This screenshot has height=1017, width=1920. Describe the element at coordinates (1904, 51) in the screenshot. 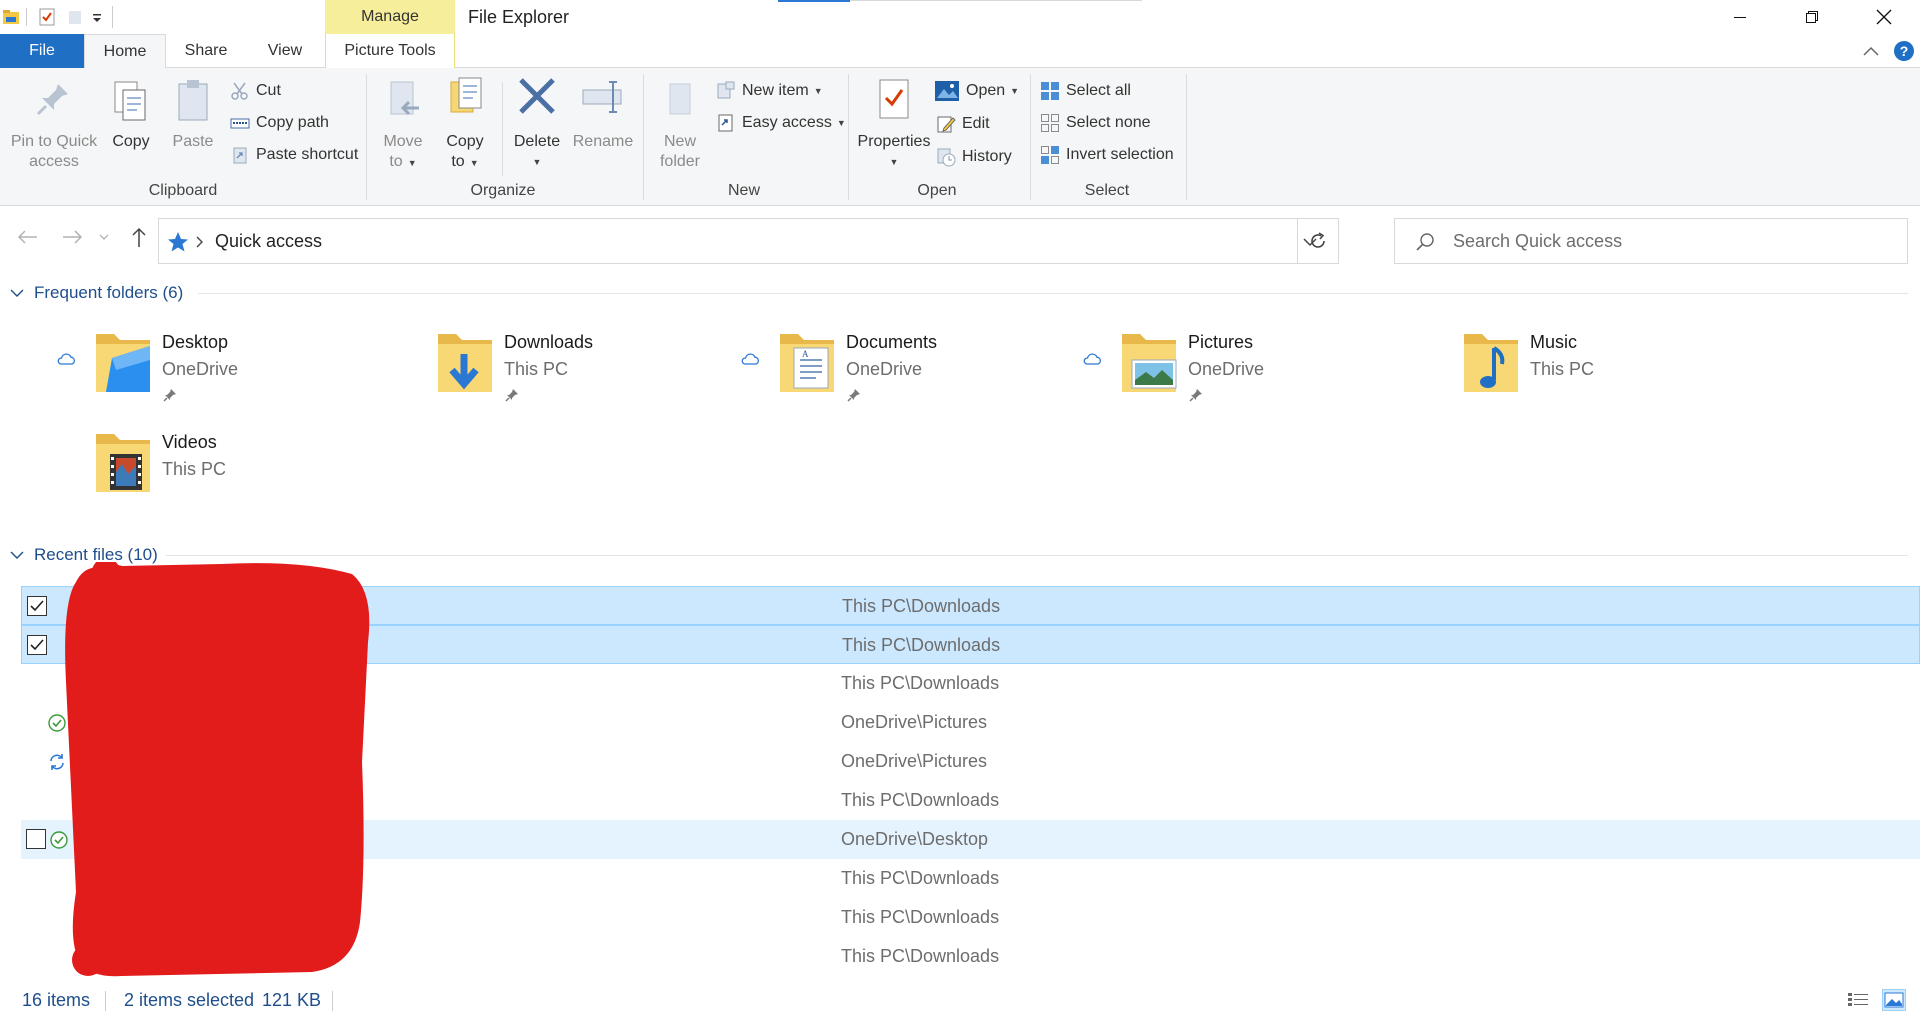

I see `help-icon: ?` at that location.